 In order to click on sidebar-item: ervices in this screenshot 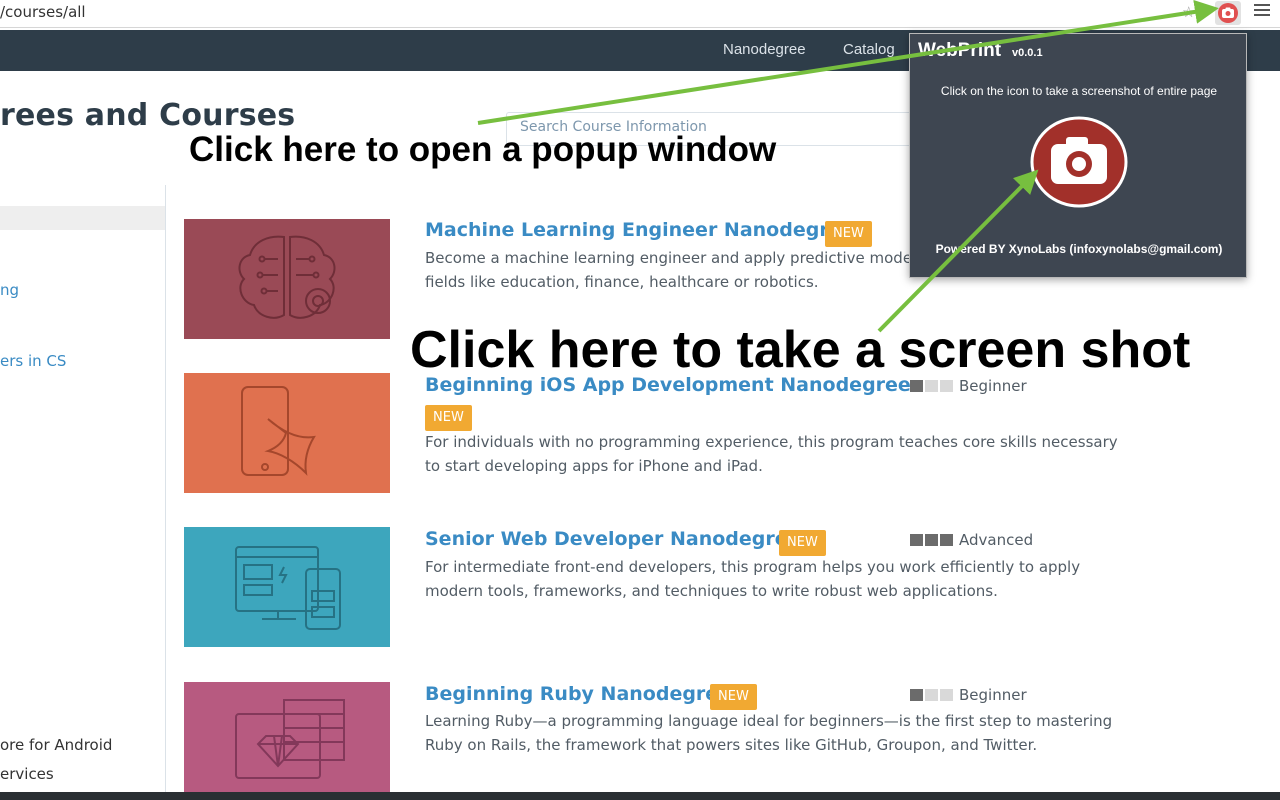, I will do `click(27, 774)`.